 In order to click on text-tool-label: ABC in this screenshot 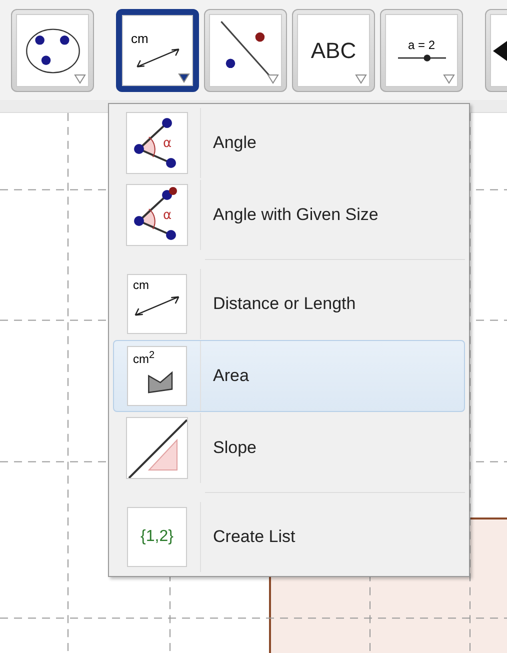, I will do `click(333, 51)`.